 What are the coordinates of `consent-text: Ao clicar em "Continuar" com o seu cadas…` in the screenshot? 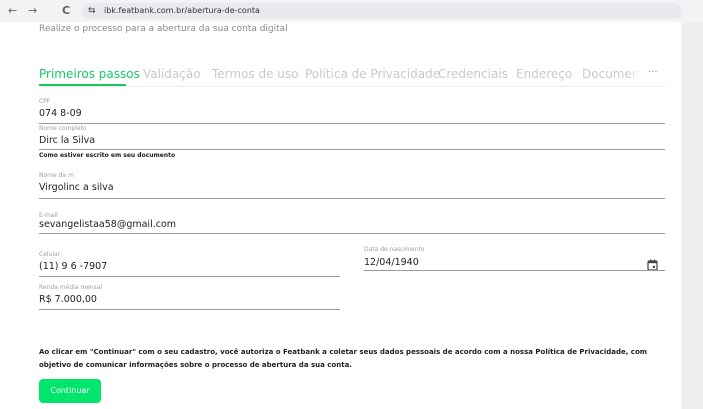 It's located at (343, 358).